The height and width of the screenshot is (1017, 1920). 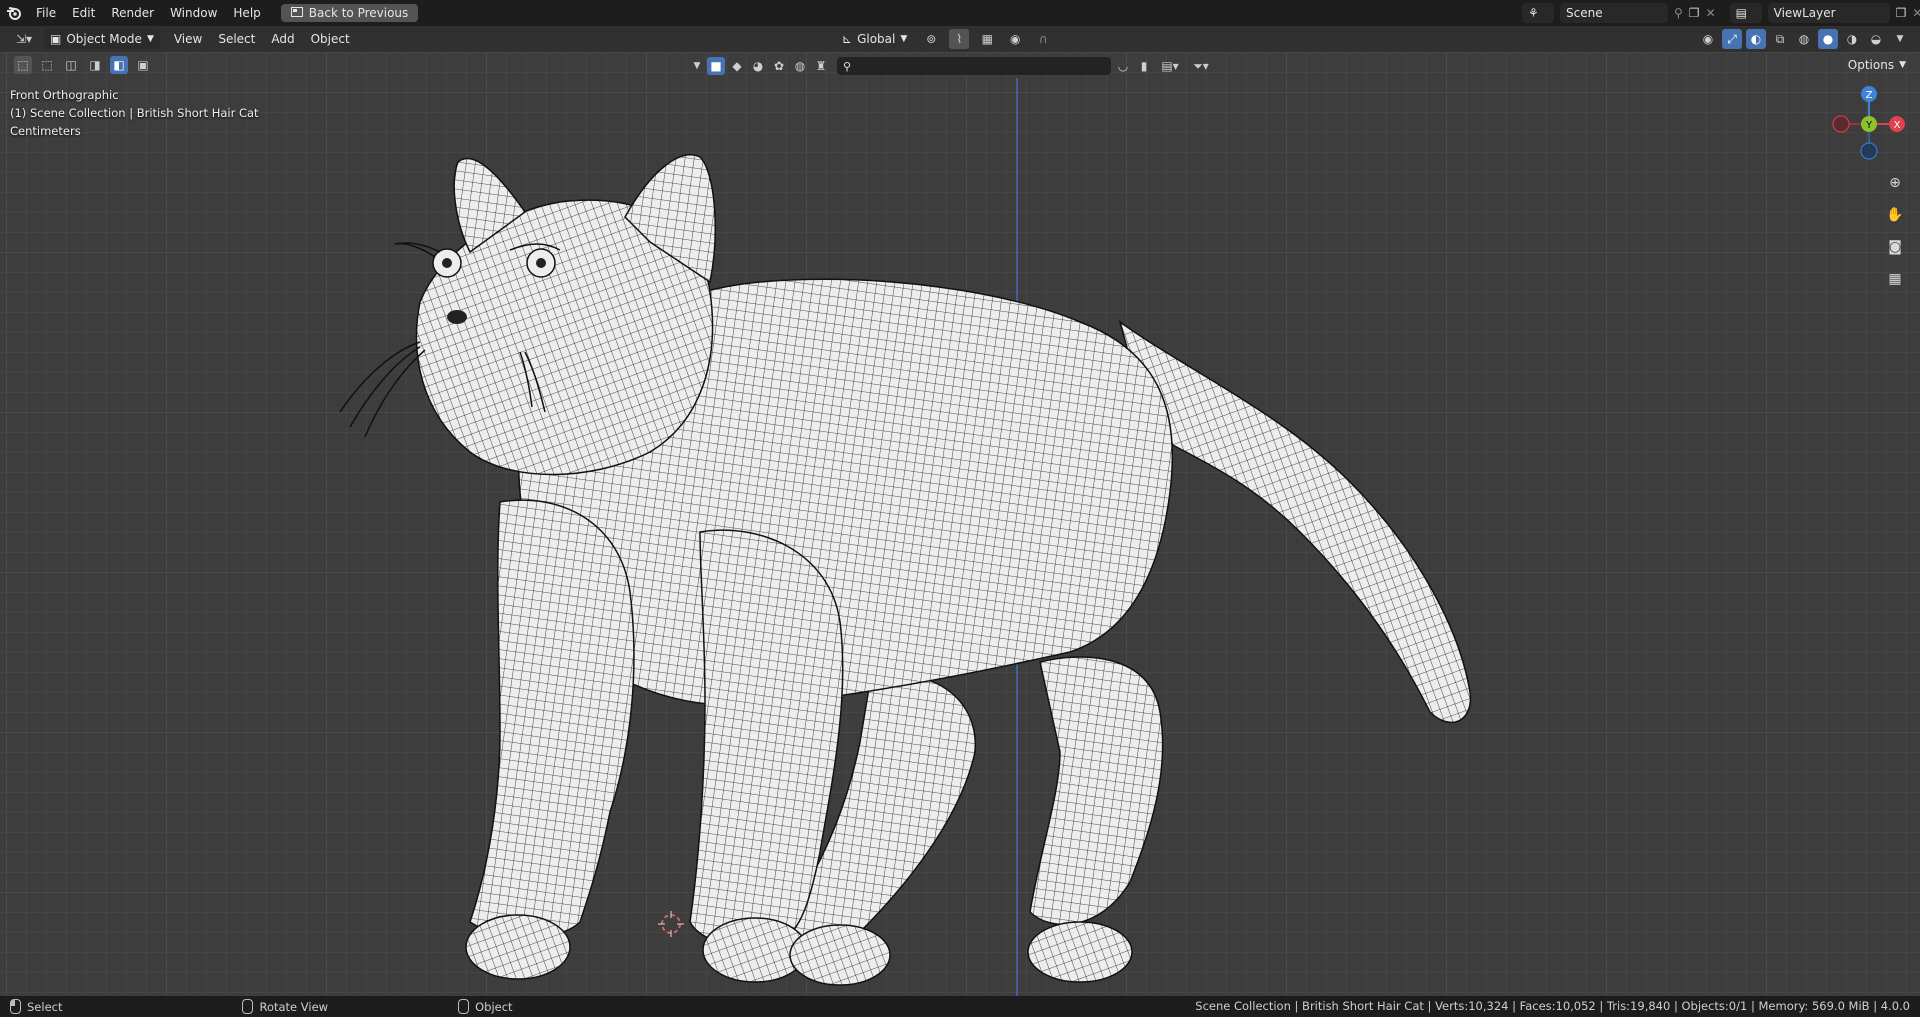 What do you see at coordinates (14, 13) in the screenshot?
I see `blender-logo-icon` at bounding box center [14, 13].